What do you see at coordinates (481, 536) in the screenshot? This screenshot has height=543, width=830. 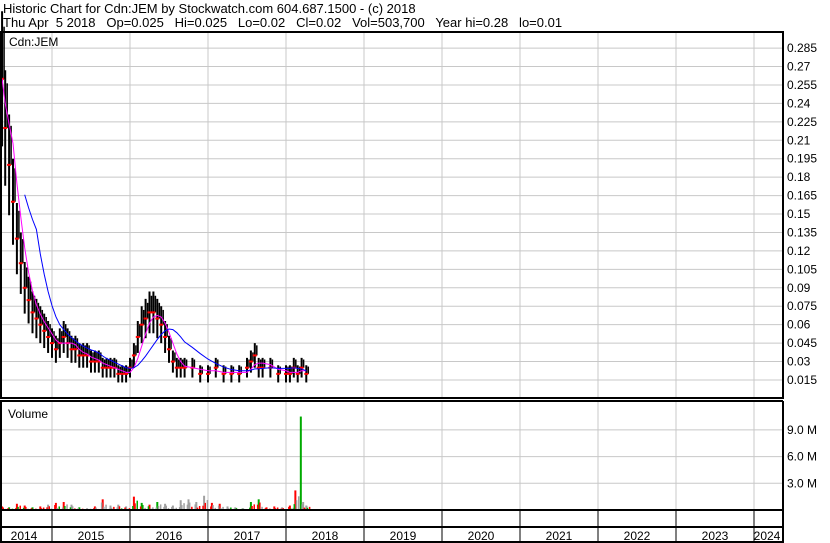 I see `x-tick-label: 2020` at bounding box center [481, 536].